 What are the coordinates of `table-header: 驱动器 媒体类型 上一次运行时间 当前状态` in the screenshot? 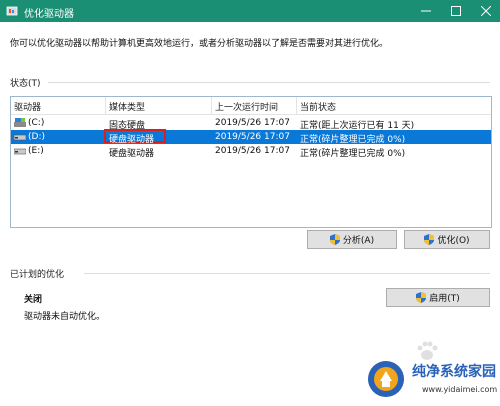 It's located at (251, 106).